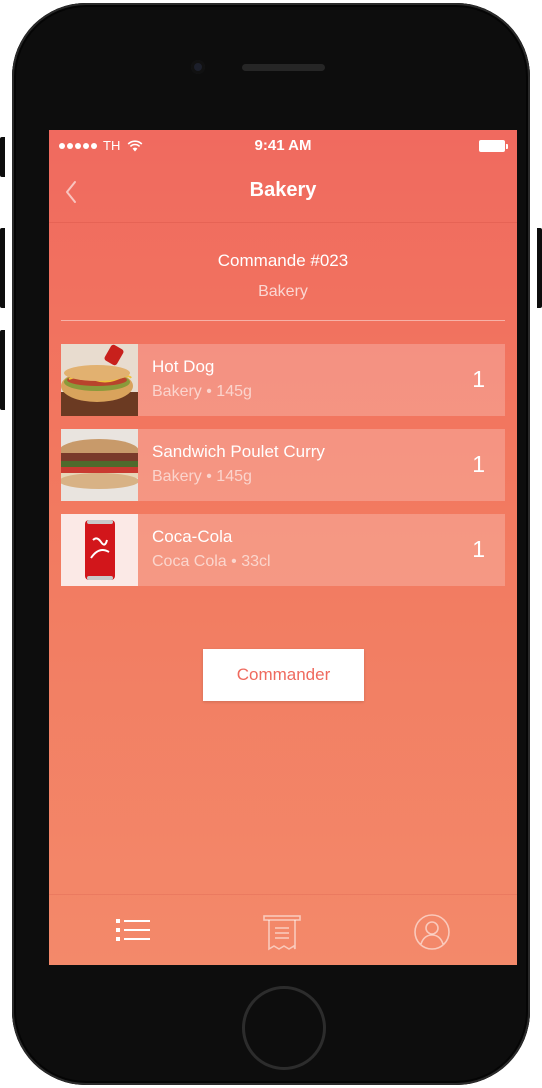 This screenshot has width=542, height=1088. Describe the element at coordinates (183, 366) in the screenshot. I see `item-name: Hot Dog` at that location.